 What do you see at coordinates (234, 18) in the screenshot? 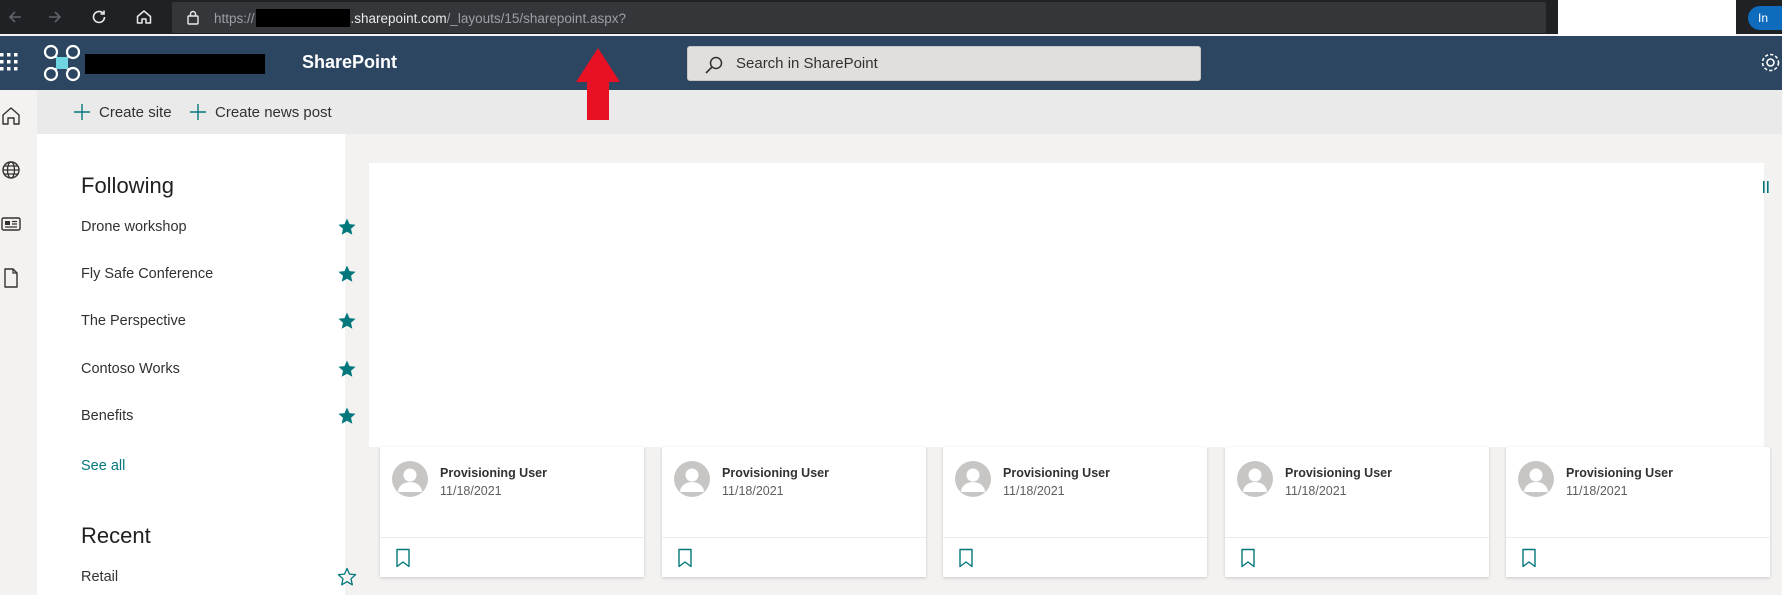
I see `url-protocol: https://` at bounding box center [234, 18].